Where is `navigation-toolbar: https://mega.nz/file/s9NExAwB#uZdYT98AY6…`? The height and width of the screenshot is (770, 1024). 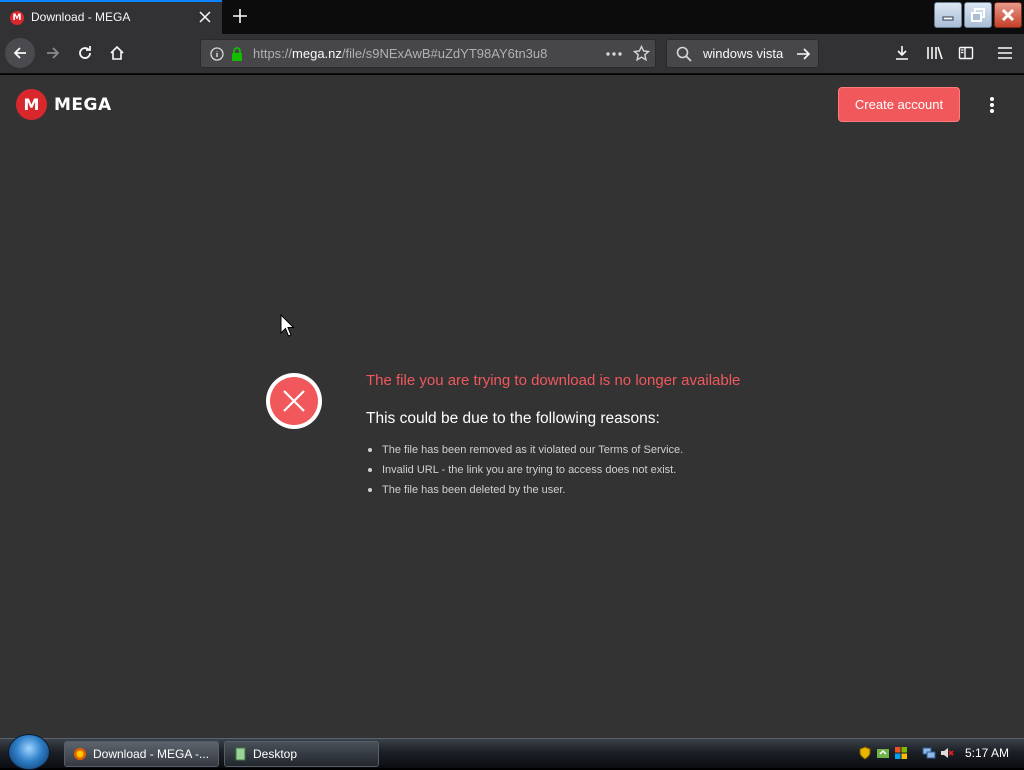 navigation-toolbar: https://mega.nz/file/s9NExAwB#uZdYT98AY6… is located at coordinates (512, 54).